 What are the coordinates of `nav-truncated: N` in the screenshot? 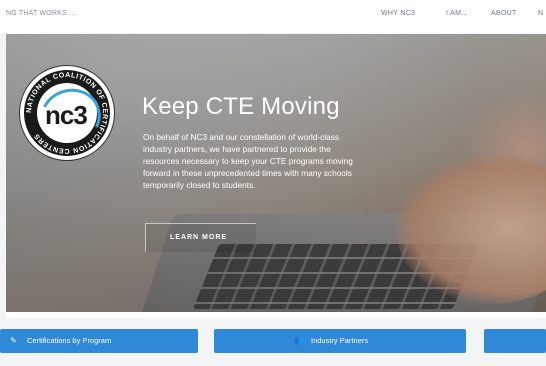 It's located at (540, 13).